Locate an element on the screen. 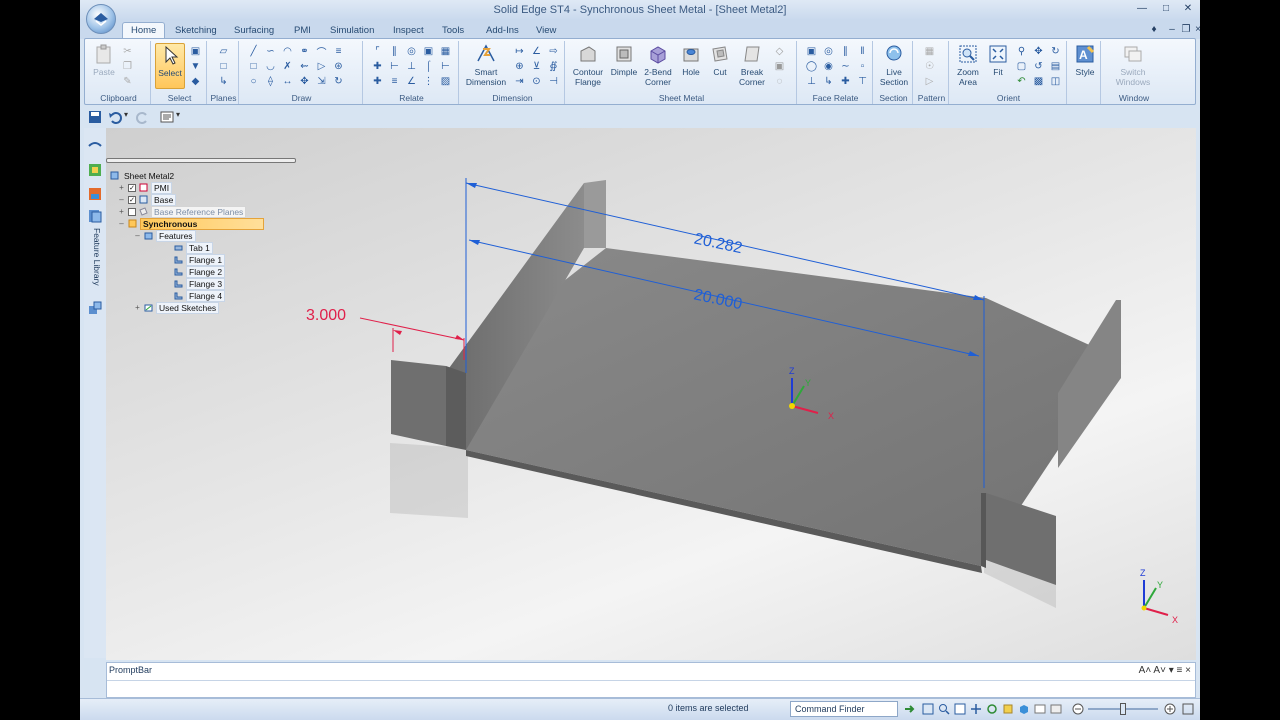 This screenshot has width=1280, height=720. two-bend-corner-button: 2-Bend Corner is located at coordinates (658, 65).